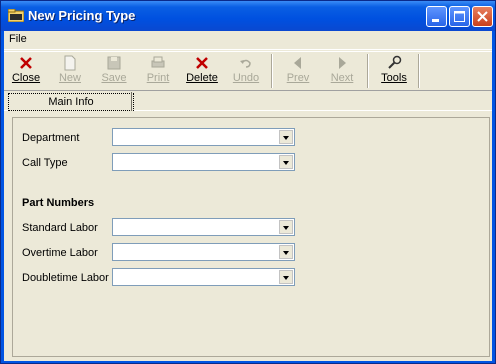 This screenshot has width=496, height=364. Describe the element at coordinates (158, 71) in the screenshot. I see `print-button: Print` at that location.